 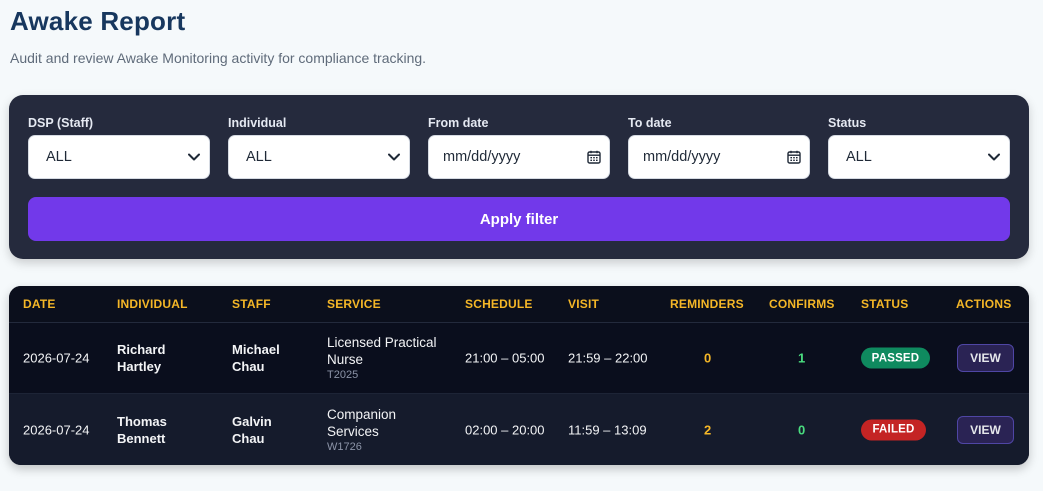 I want to click on individual-filter-label: Individual, so click(x=257, y=123).